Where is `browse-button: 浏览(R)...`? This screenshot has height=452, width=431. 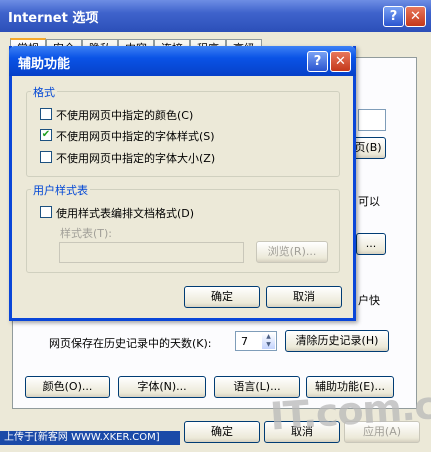 browse-button: 浏览(R)... is located at coordinates (292, 252).